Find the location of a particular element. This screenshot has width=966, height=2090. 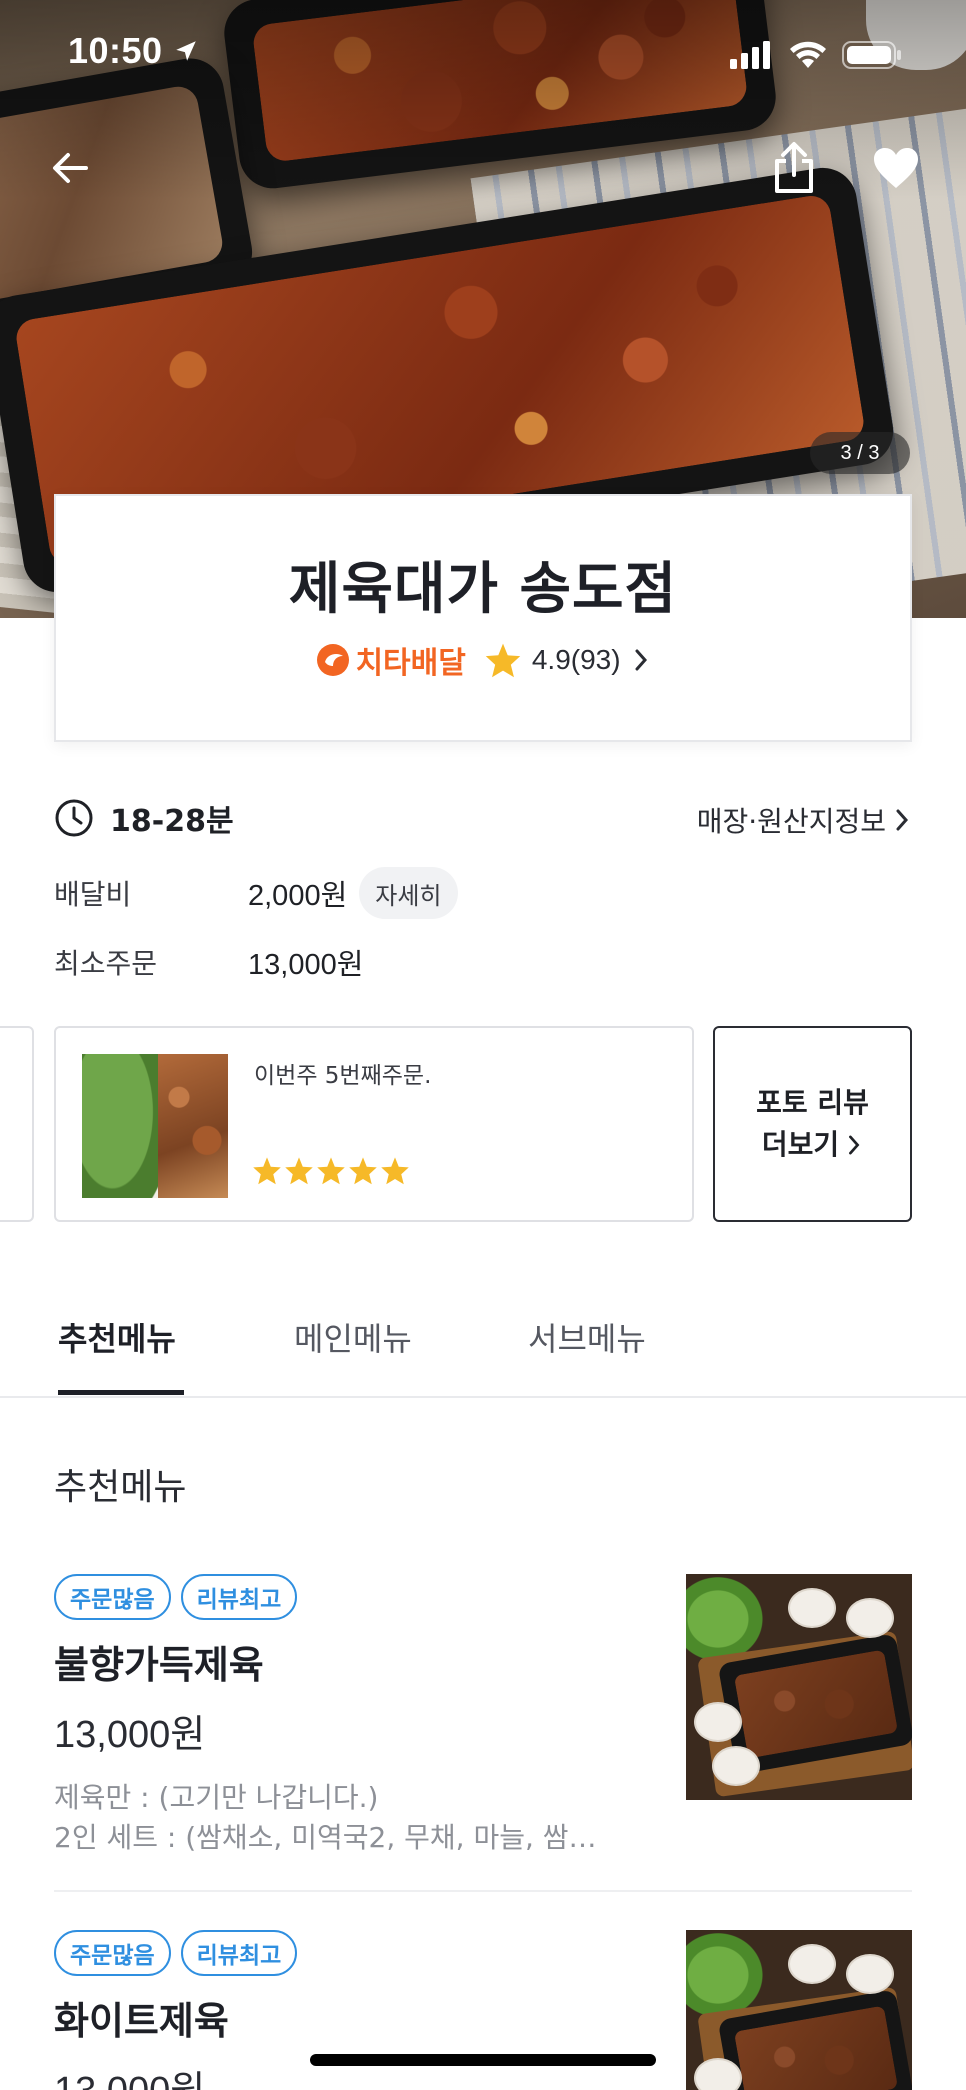

menu-description: 제육만 : (고기만 나갑니다.) is located at coordinates (216, 1797).